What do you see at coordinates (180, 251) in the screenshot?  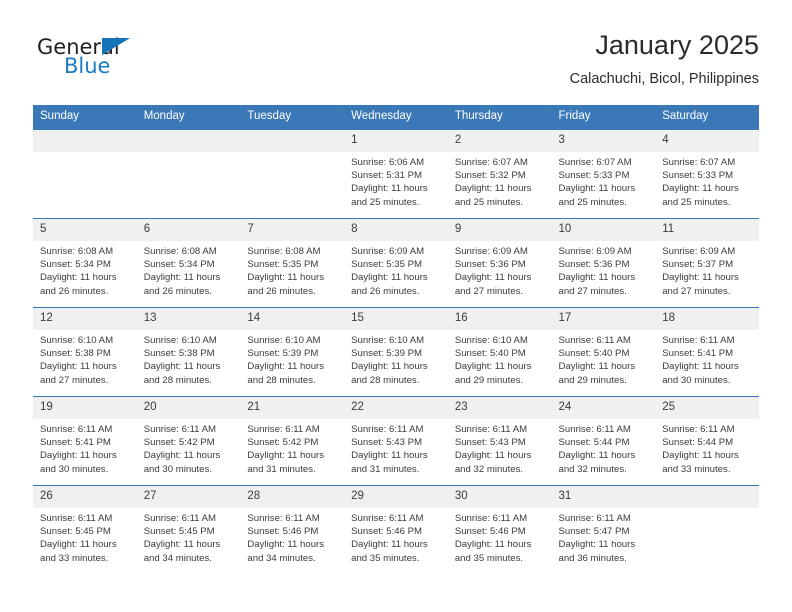 I see `sunrise-text: Sunrise: 6:08 AM` at bounding box center [180, 251].